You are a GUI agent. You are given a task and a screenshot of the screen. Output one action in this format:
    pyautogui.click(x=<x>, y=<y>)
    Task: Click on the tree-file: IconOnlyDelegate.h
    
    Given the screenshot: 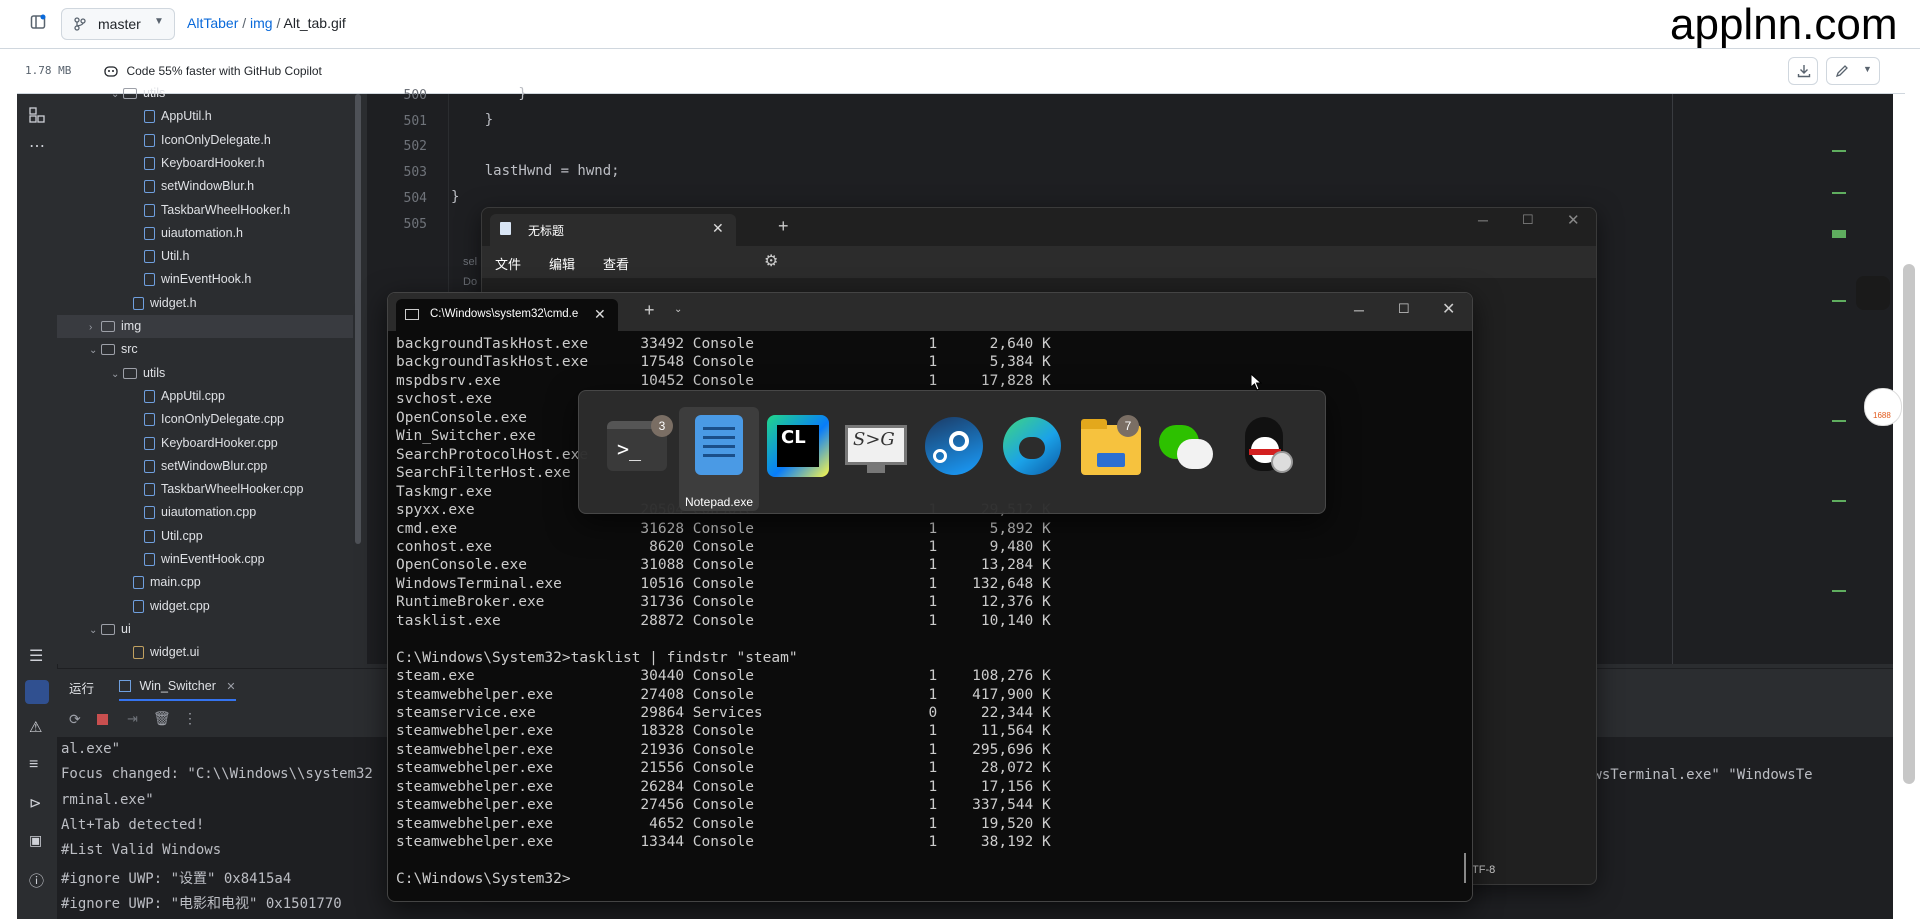 What is the action you would take?
    pyautogui.click(x=207, y=140)
    